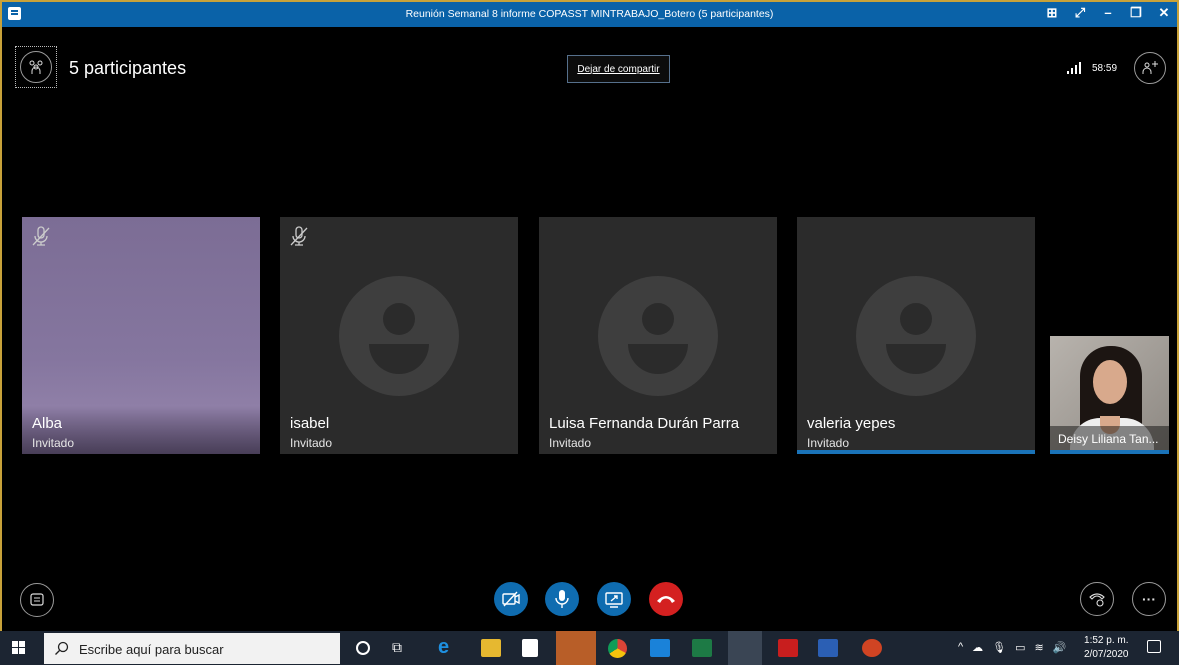 This screenshot has height=665, width=1179. Describe the element at coordinates (788, 648) in the screenshot. I see `acrobat-icon` at that location.